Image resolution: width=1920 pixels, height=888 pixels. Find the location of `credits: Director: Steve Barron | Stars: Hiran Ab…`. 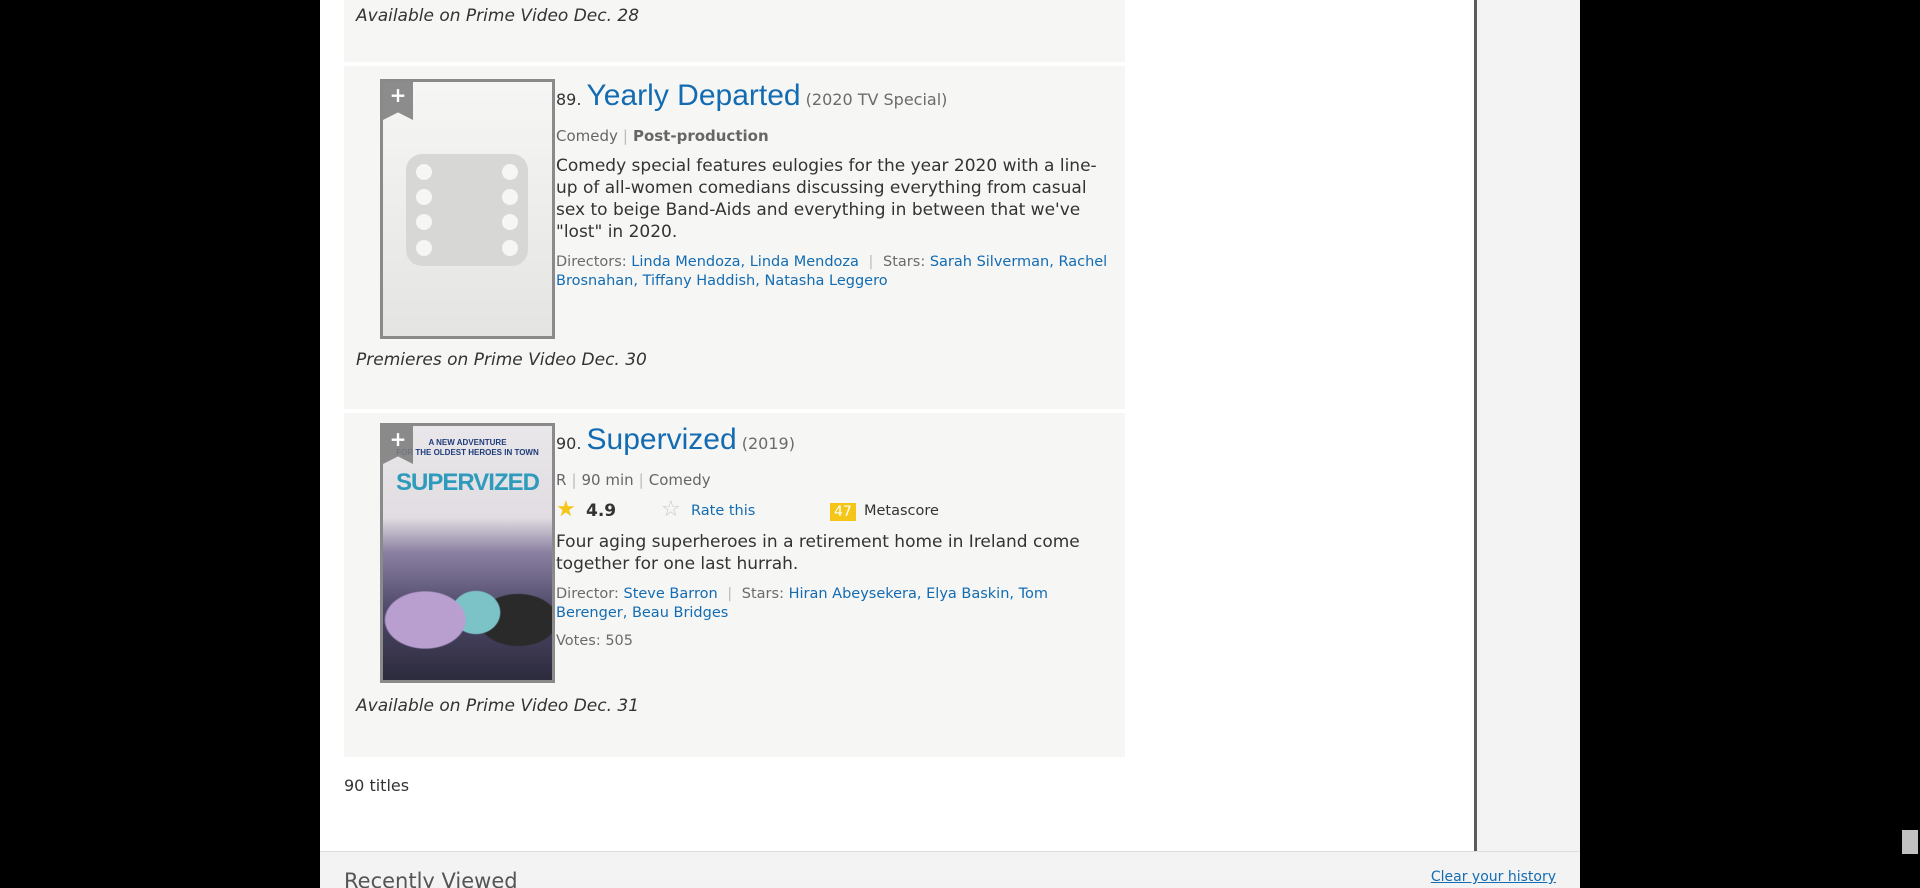

credits: Director: Steve Barron | Stars: Hiran Ab… is located at coordinates (833, 604).